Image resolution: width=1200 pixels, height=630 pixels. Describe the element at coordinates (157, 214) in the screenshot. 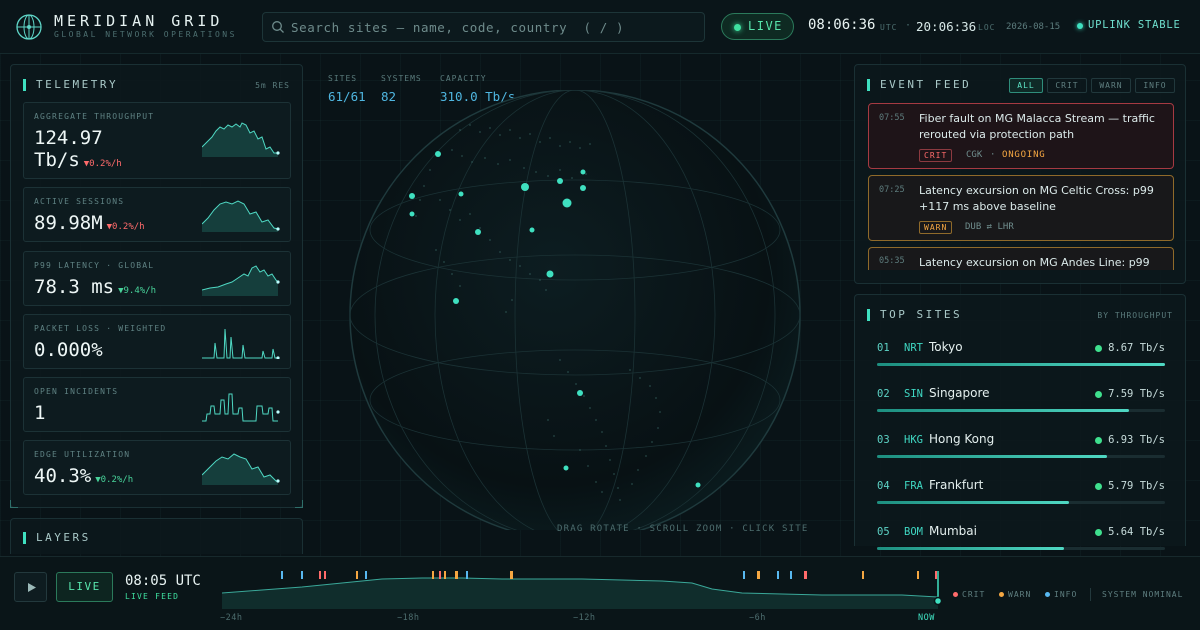

I see `metric-card-sessions: ACTIVE SESSIONS 89.98M ▼0.2%/h` at that location.